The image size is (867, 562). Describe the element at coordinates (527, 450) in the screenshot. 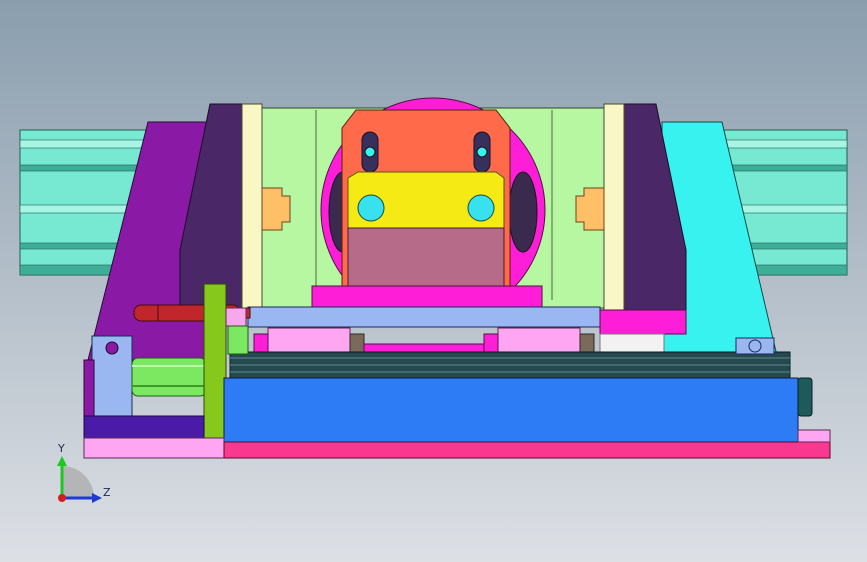

I see `bottom-pink-base-right` at that location.